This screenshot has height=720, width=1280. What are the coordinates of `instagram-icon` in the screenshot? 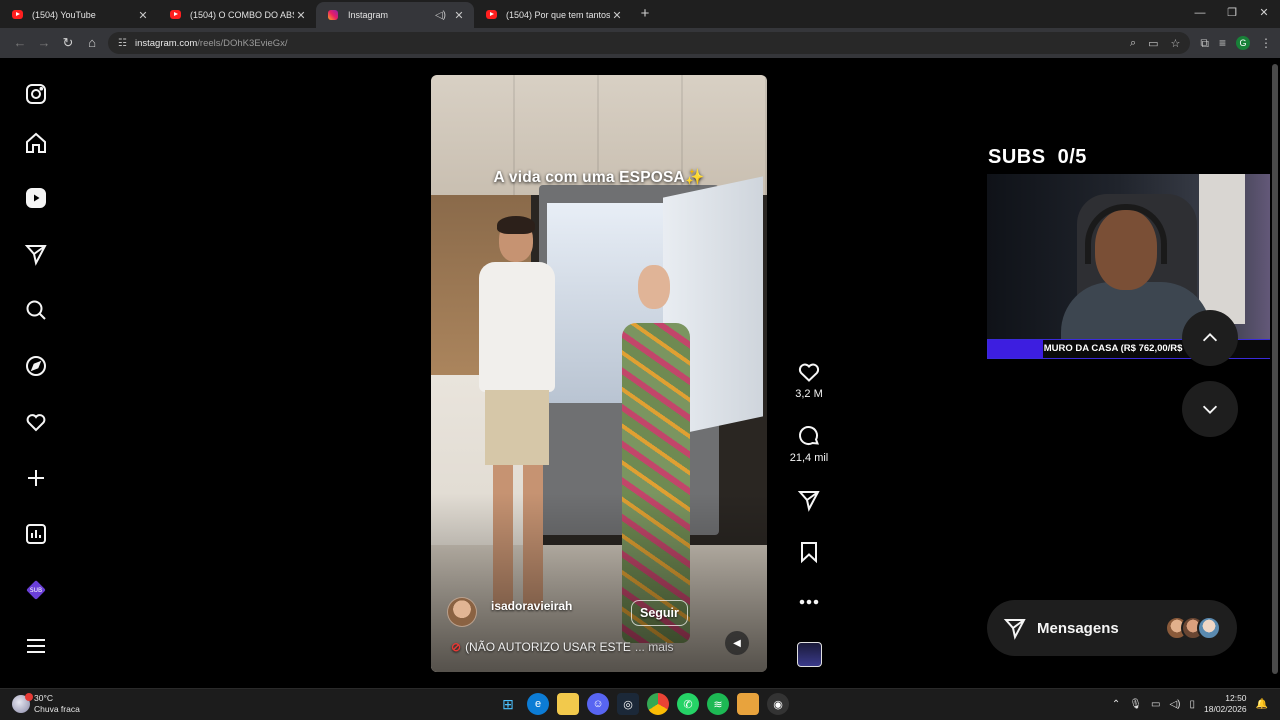 It's located at (333, 15).